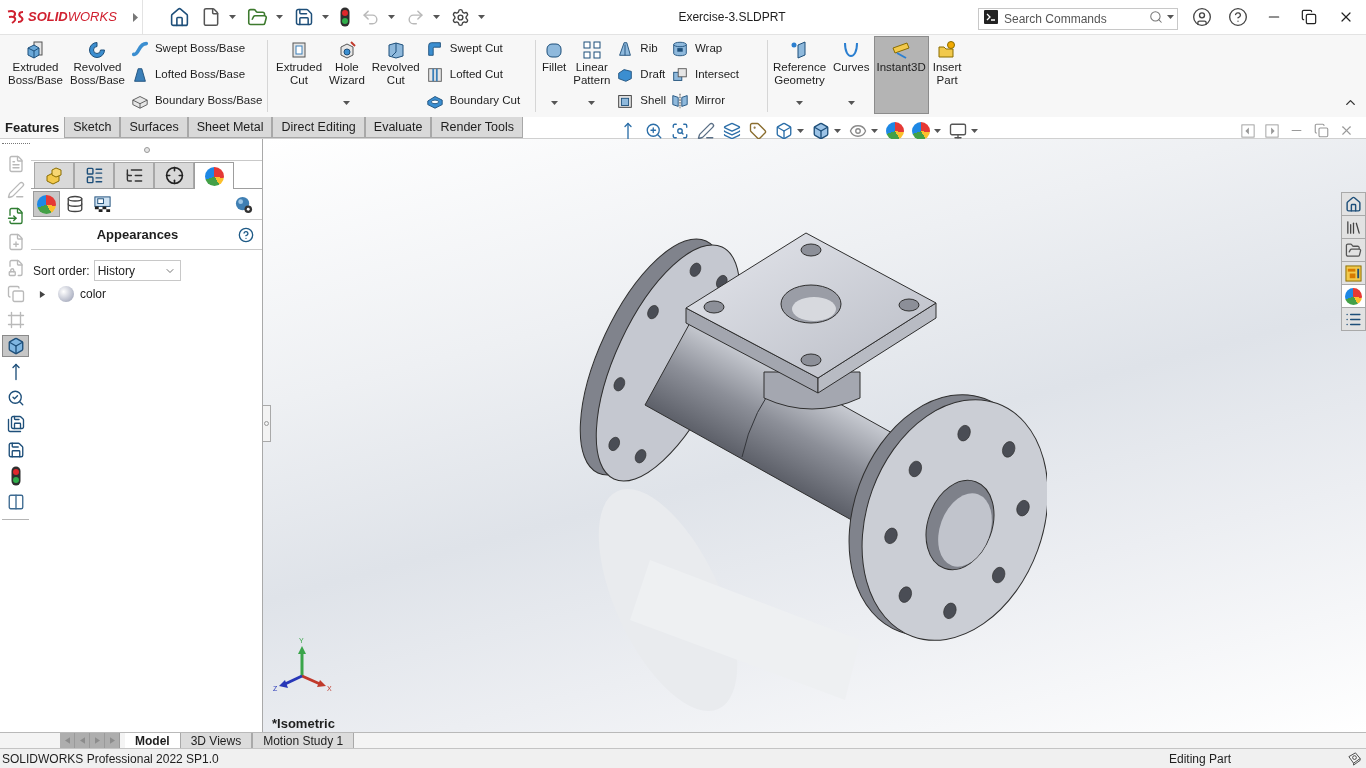 The height and width of the screenshot is (768, 1366). What do you see at coordinates (1309, 17) in the screenshot?
I see `restore-icon` at bounding box center [1309, 17].